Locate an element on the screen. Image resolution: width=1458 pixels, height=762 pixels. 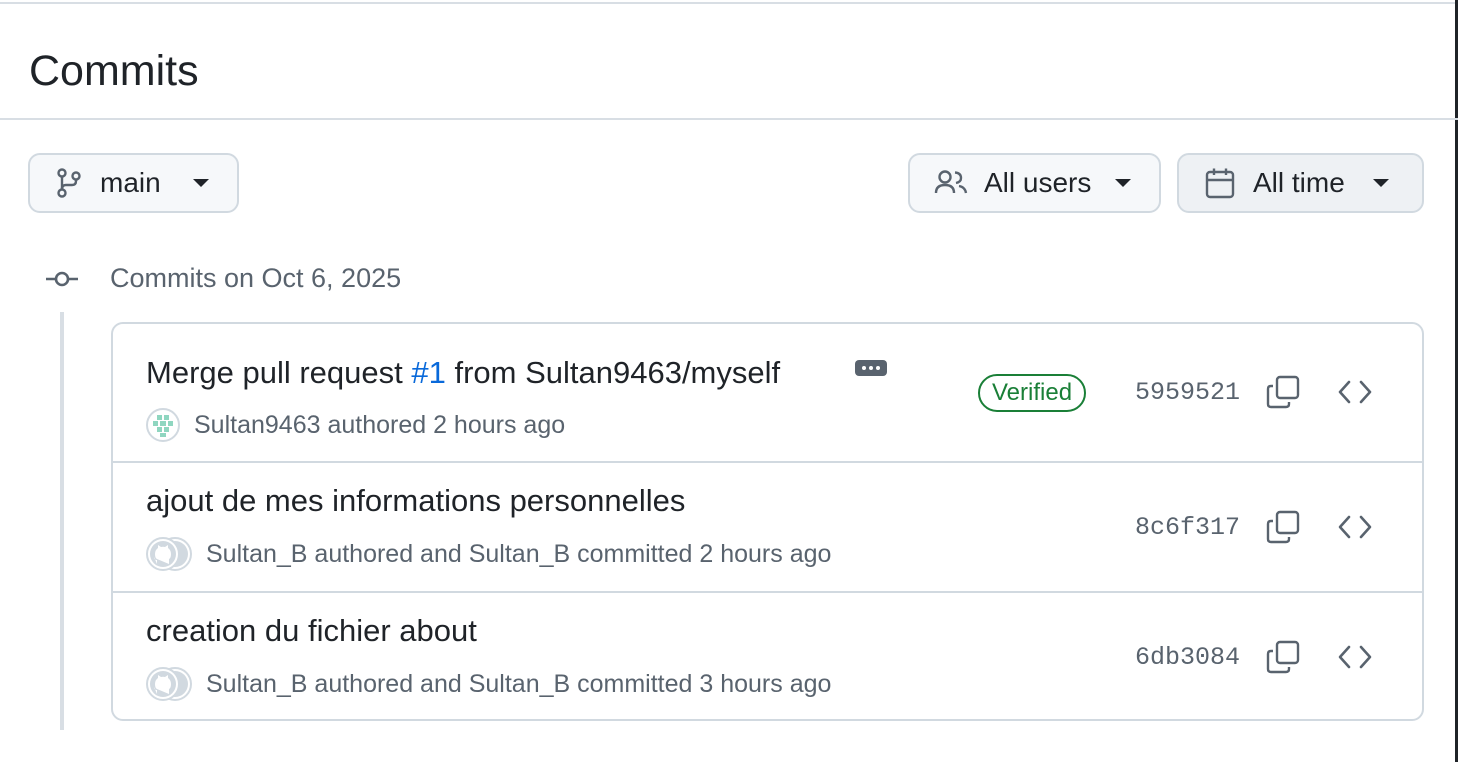
commit-message-suffix: from Sultan9463/myself is located at coordinates (613, 372).